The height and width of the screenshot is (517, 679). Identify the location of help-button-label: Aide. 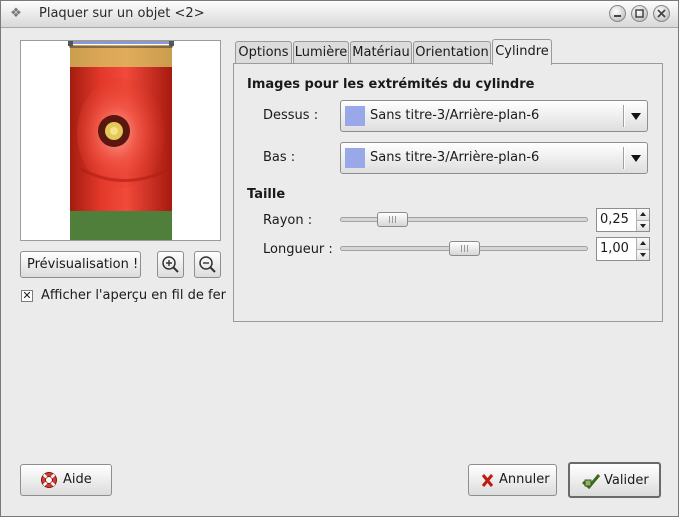
(77, 479).